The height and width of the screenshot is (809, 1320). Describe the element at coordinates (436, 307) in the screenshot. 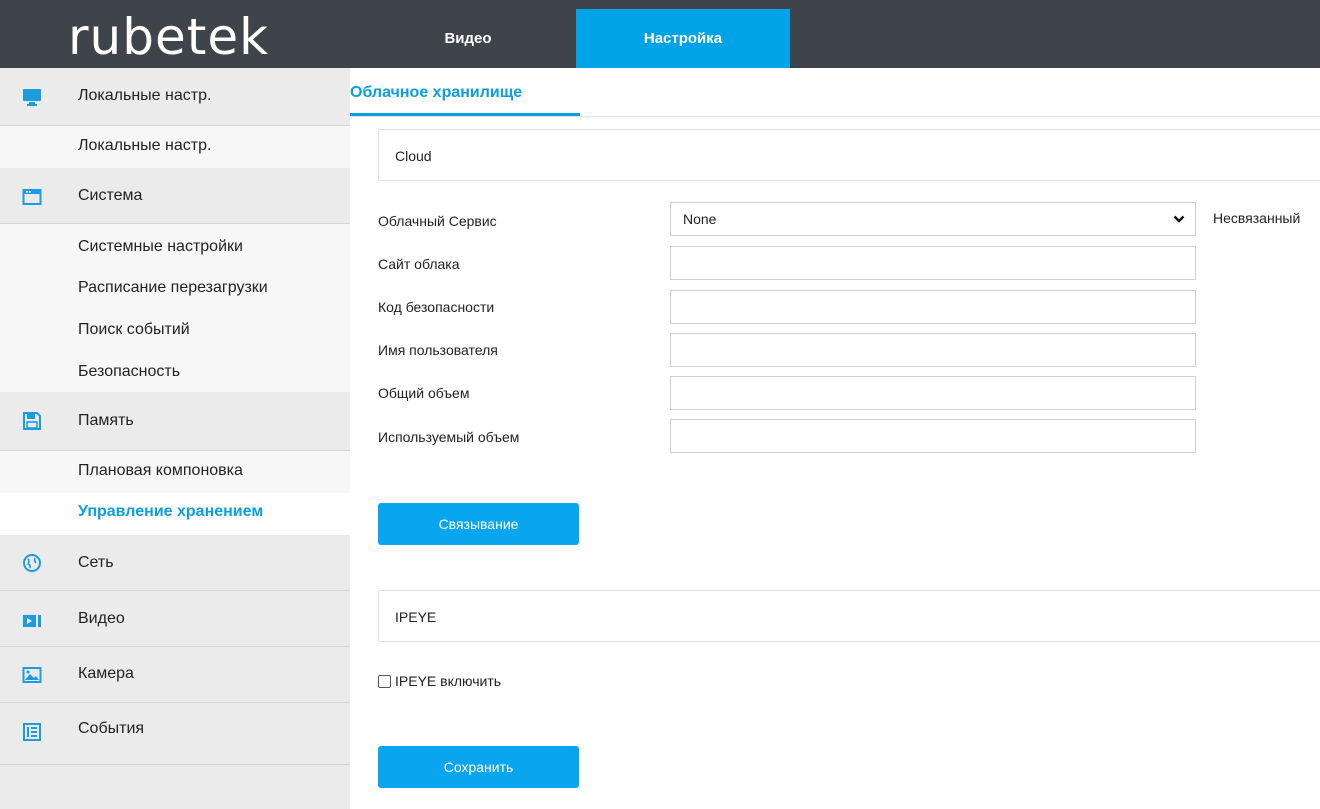

I see `security-code-label: Код безопасности` at that location.